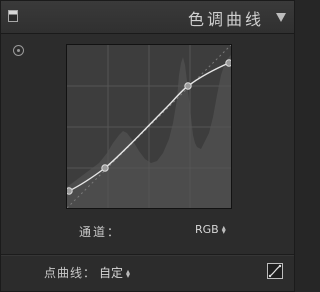  Describe the element at coordinates (223, 229) in the screenshot. I see `channel-up-down-arrows-icon: ▴ ▾` at that location.